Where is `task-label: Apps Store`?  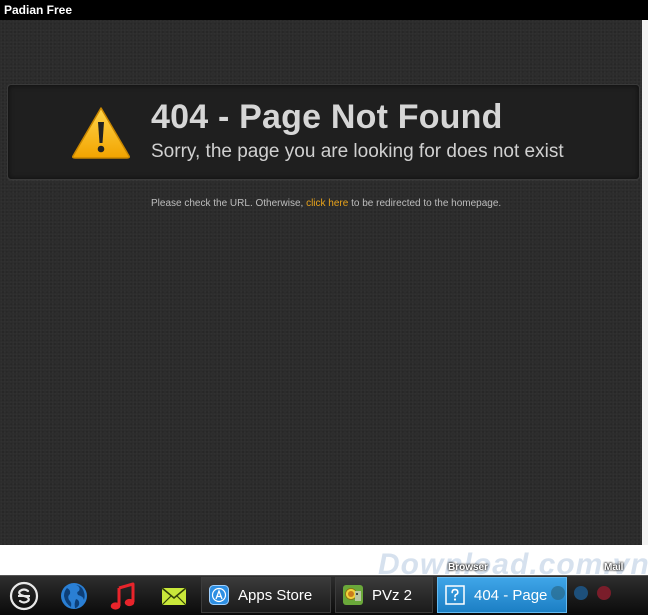 task-label: Apps Store is located at coordinates (275, 595).